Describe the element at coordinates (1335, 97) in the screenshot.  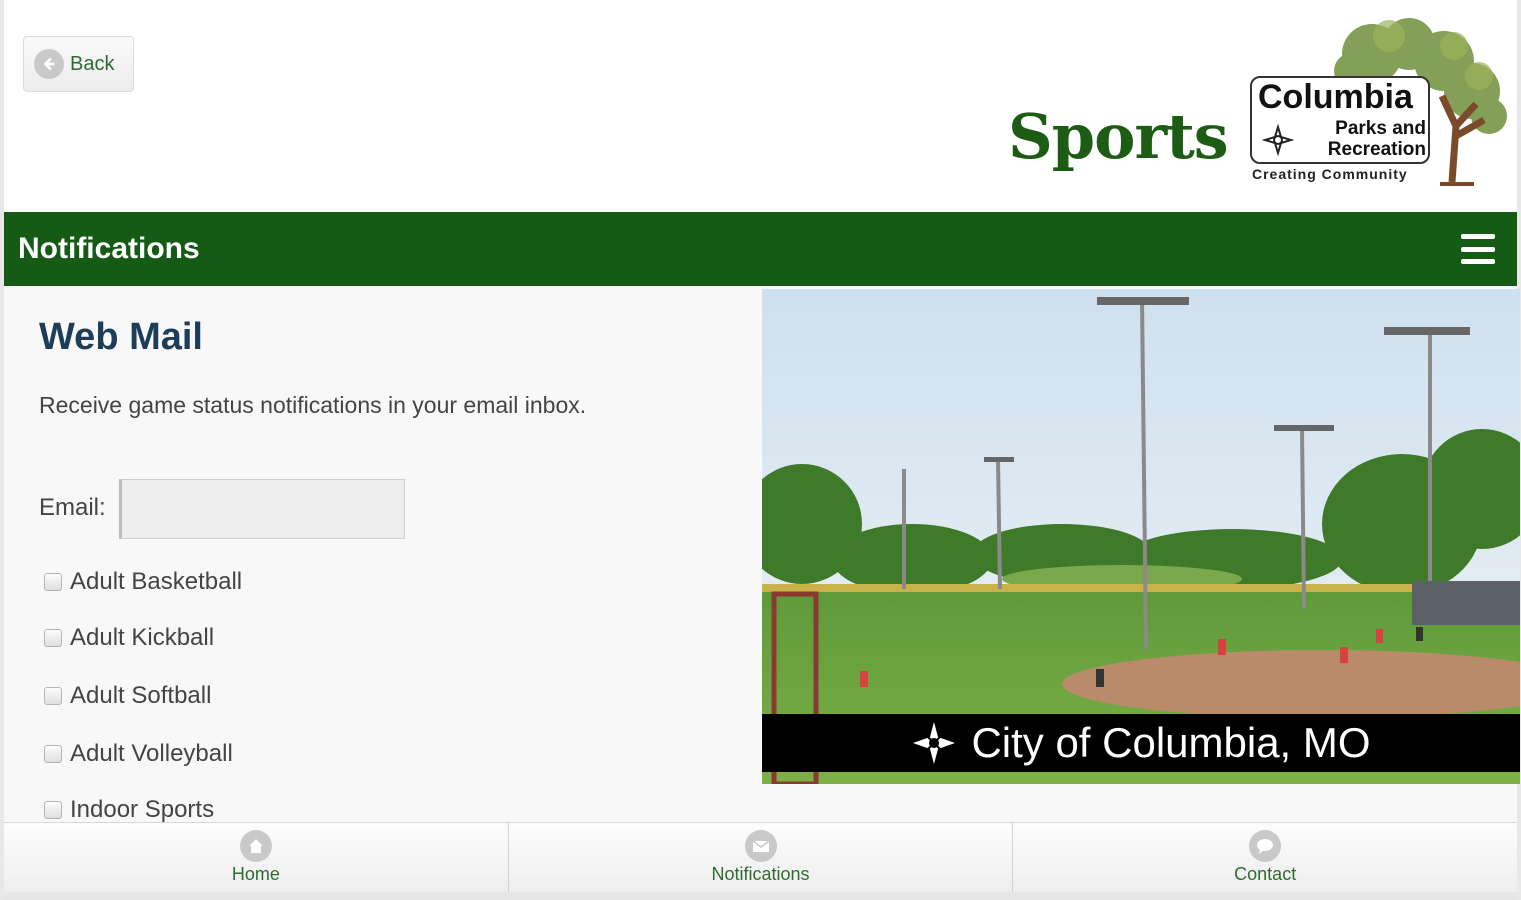
I see `logo-columbia: Columbia` at that location.